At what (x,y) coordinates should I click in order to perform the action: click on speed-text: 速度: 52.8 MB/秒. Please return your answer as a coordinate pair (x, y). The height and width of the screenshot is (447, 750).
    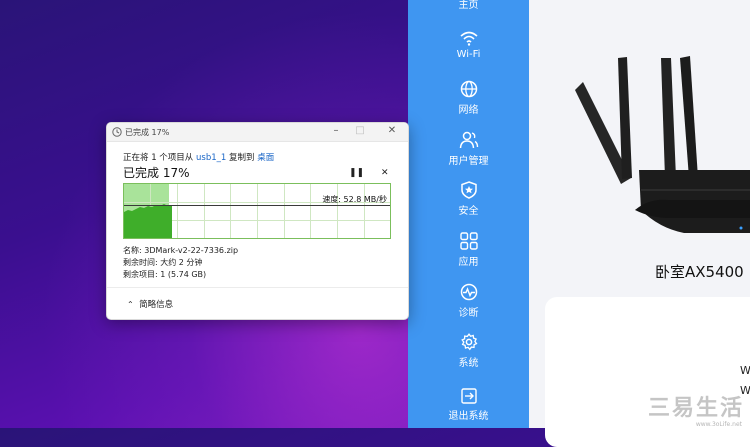
    Looking at the image, I should click on (354, 199).